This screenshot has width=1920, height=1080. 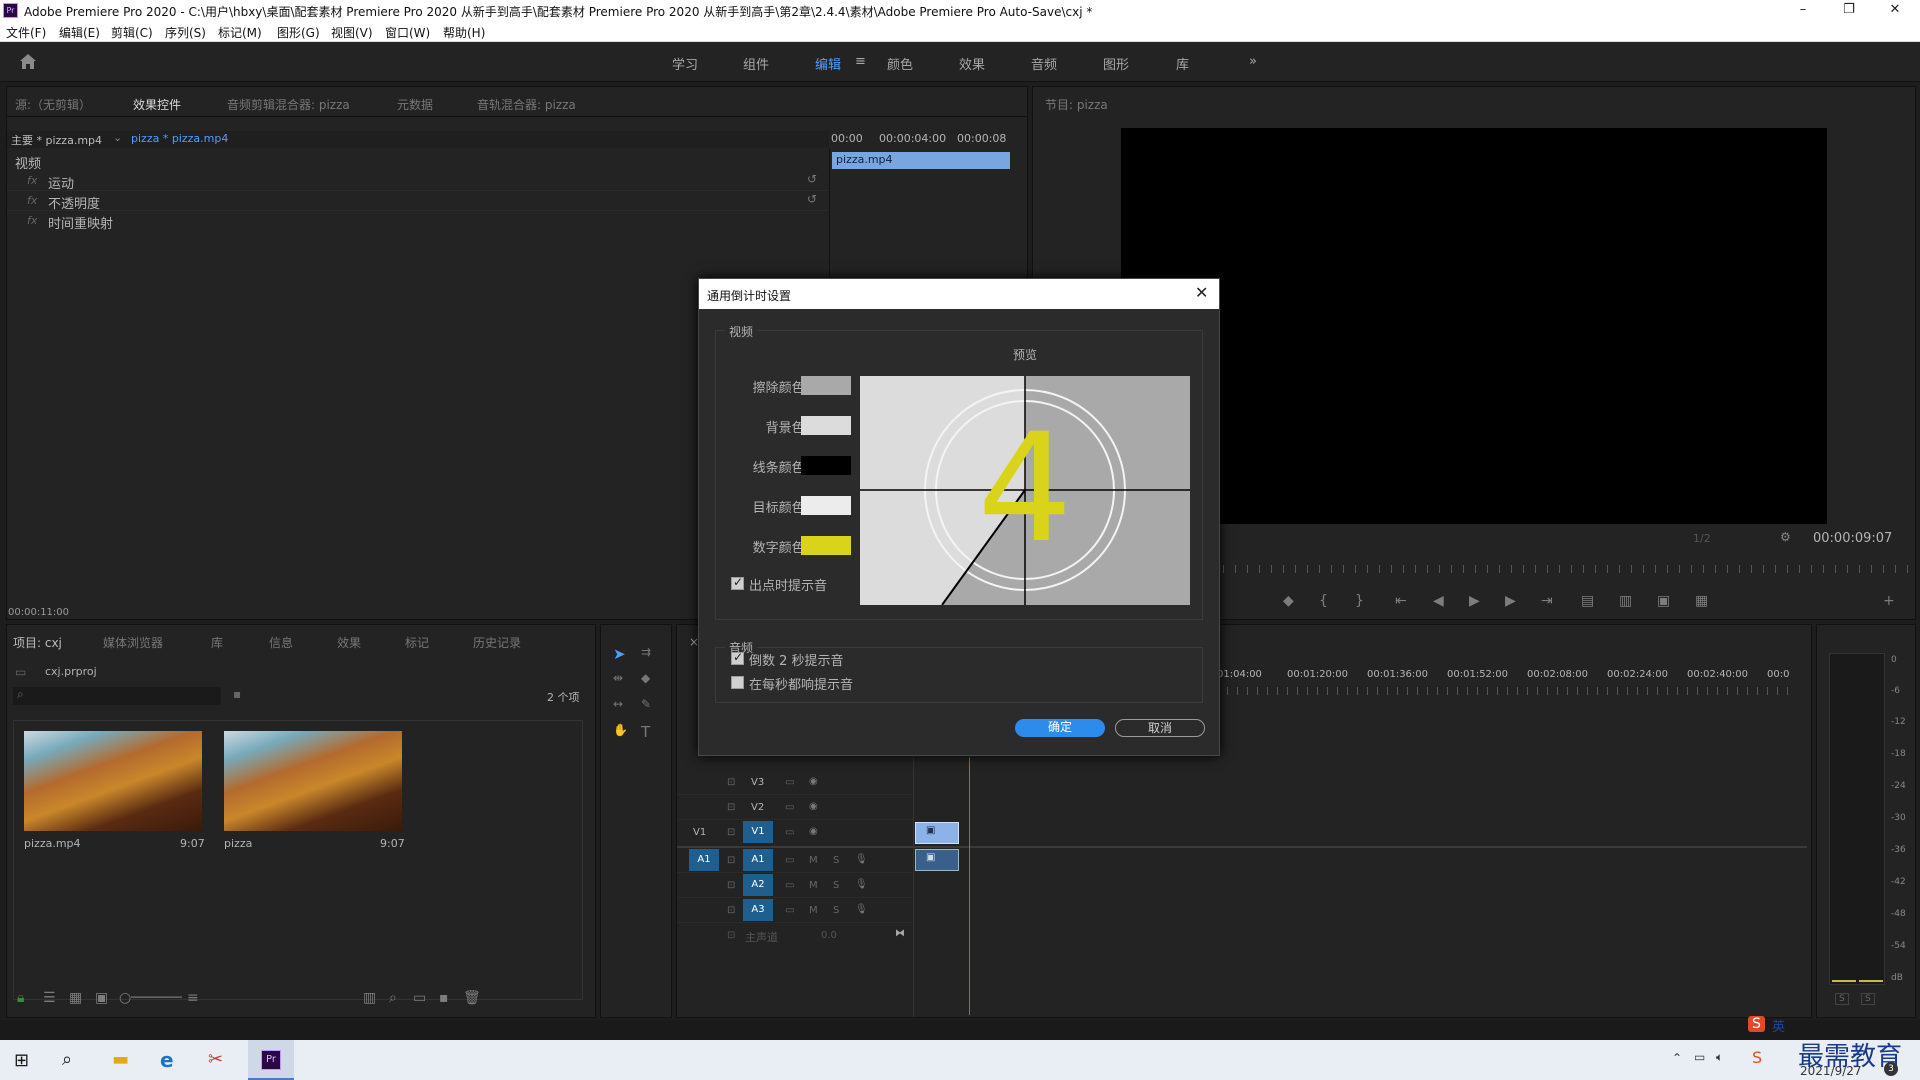 I want to click on program-scrub-ruler, so click(x=1568, y=569).